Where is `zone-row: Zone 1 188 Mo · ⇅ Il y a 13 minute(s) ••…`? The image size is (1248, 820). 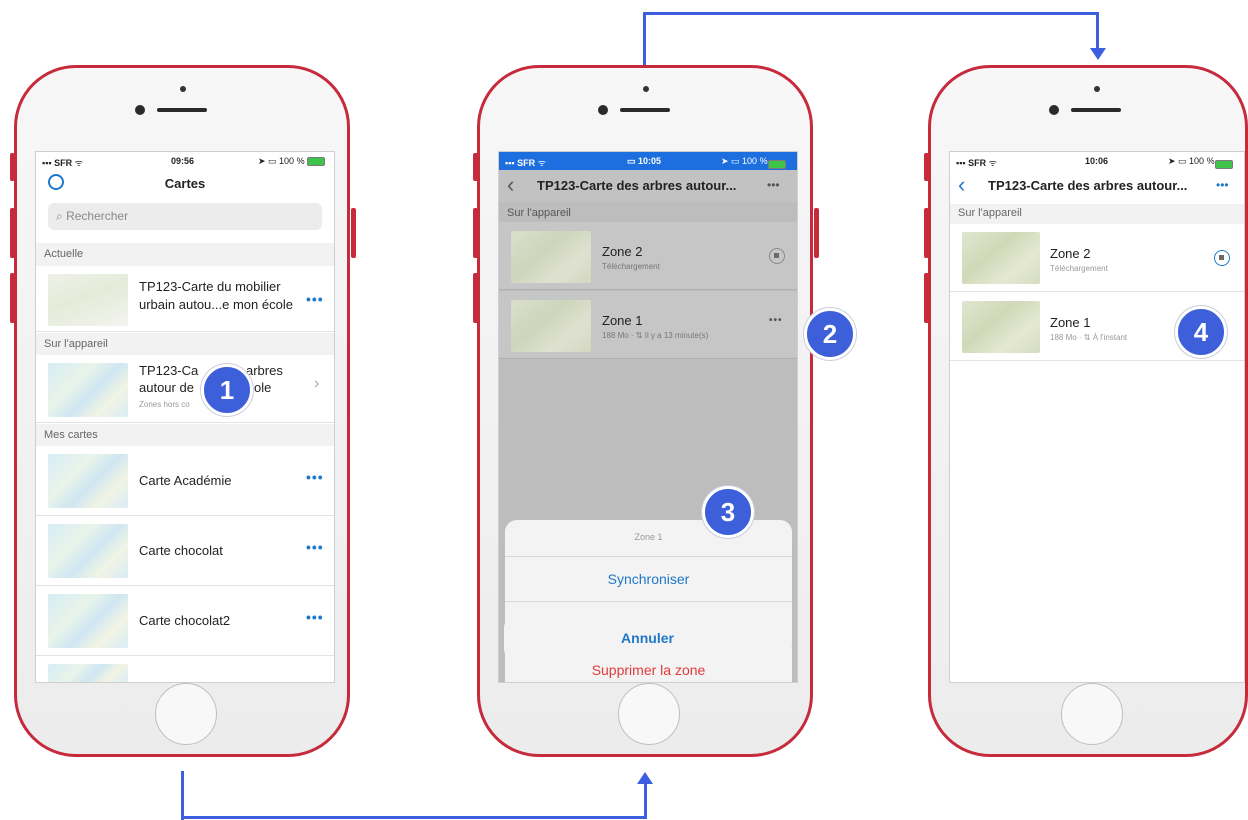
zone-row: Zone 1 188 Mo · ⇅ Il y a 13 minute(s) ••… is located at coordinates (648, 325).